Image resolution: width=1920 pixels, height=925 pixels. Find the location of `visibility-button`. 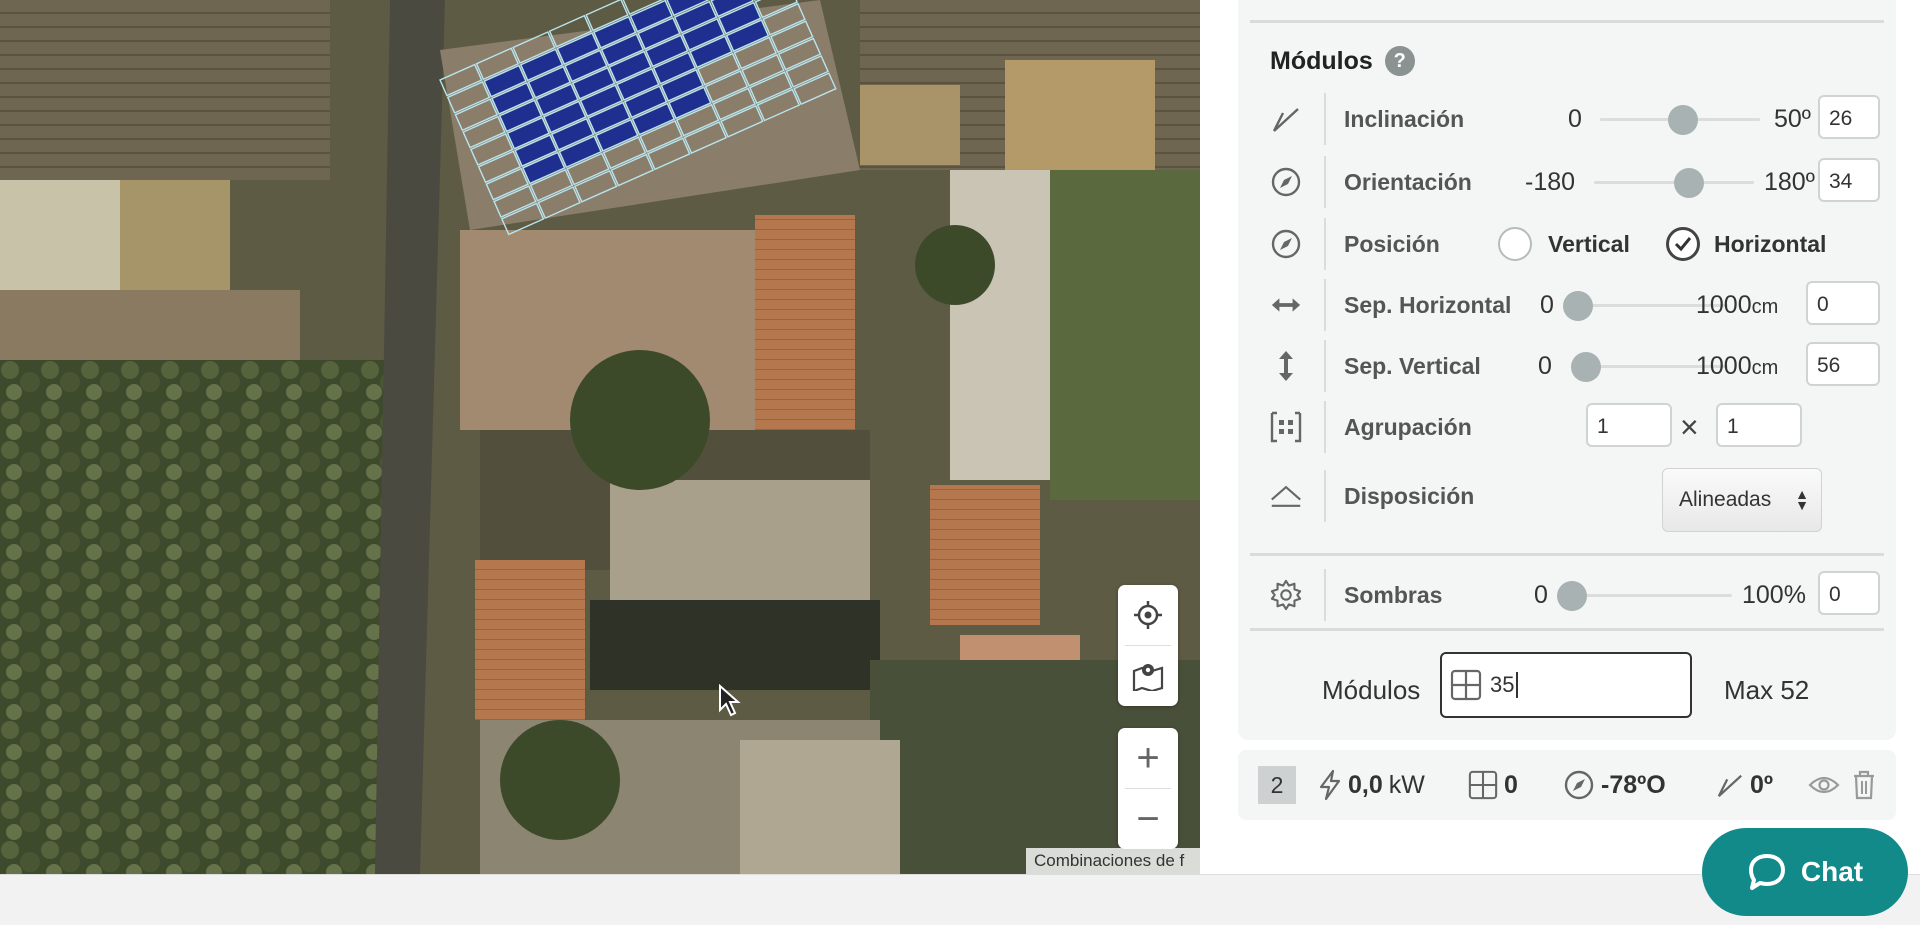

visibility-button is located at coordinates (1824, 785).